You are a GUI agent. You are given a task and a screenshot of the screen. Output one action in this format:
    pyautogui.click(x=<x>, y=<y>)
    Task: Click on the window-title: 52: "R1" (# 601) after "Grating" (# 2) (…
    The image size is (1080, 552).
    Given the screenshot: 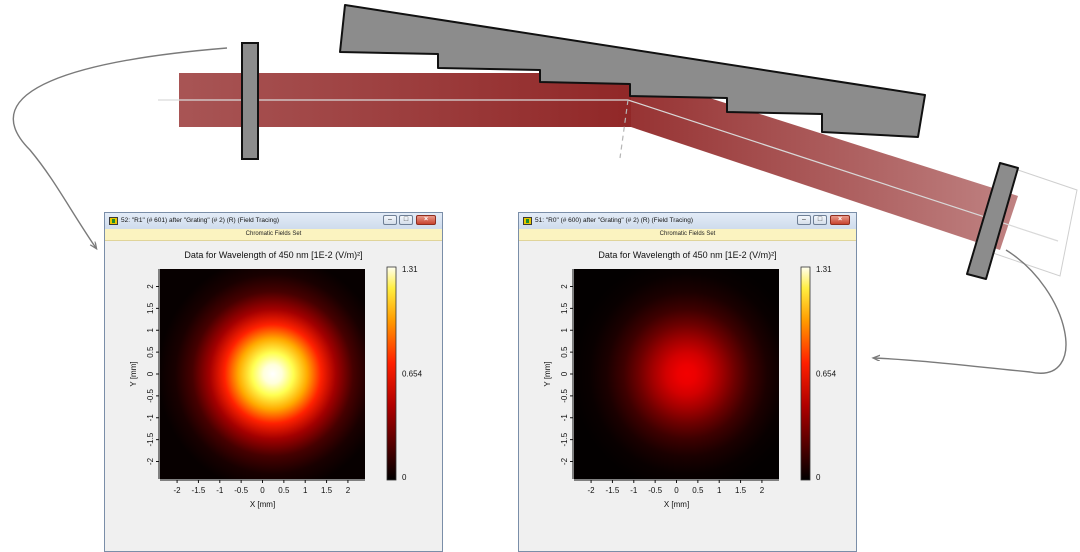 What is the action you would take?
    pyautogui.click(x=200, y=220)
    